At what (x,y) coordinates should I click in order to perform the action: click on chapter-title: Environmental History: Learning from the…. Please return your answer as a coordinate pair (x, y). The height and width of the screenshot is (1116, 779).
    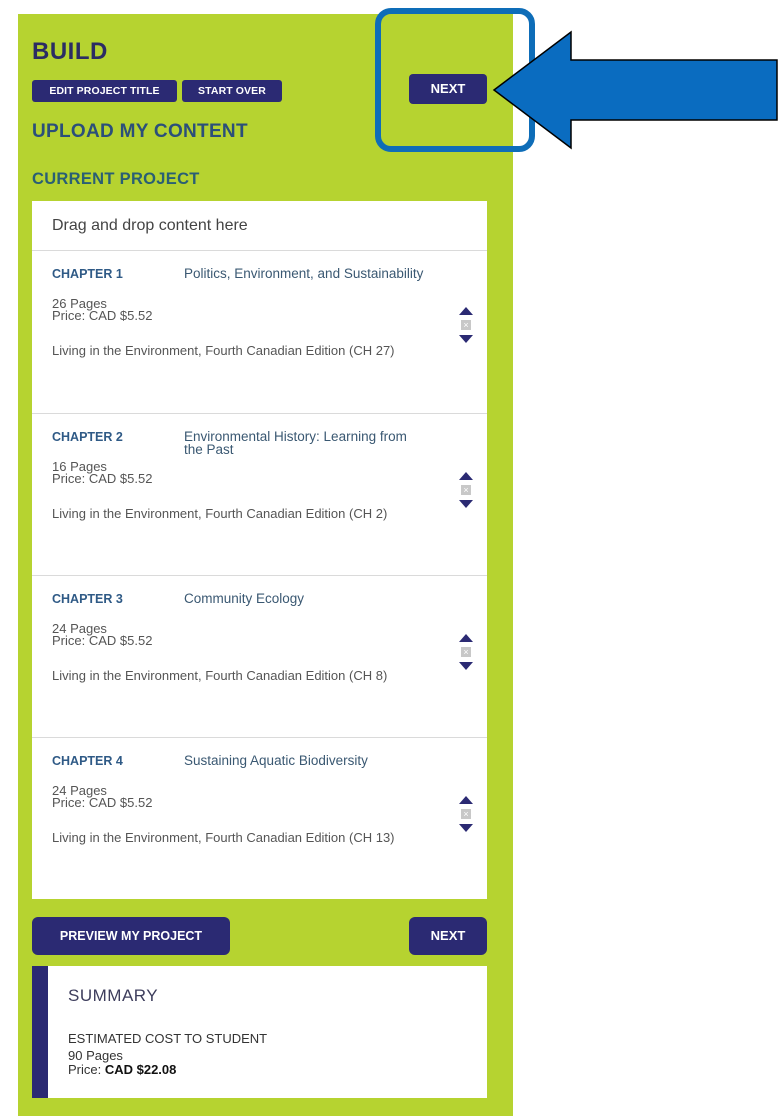
    Looking at the image, I should click on (295, 443).